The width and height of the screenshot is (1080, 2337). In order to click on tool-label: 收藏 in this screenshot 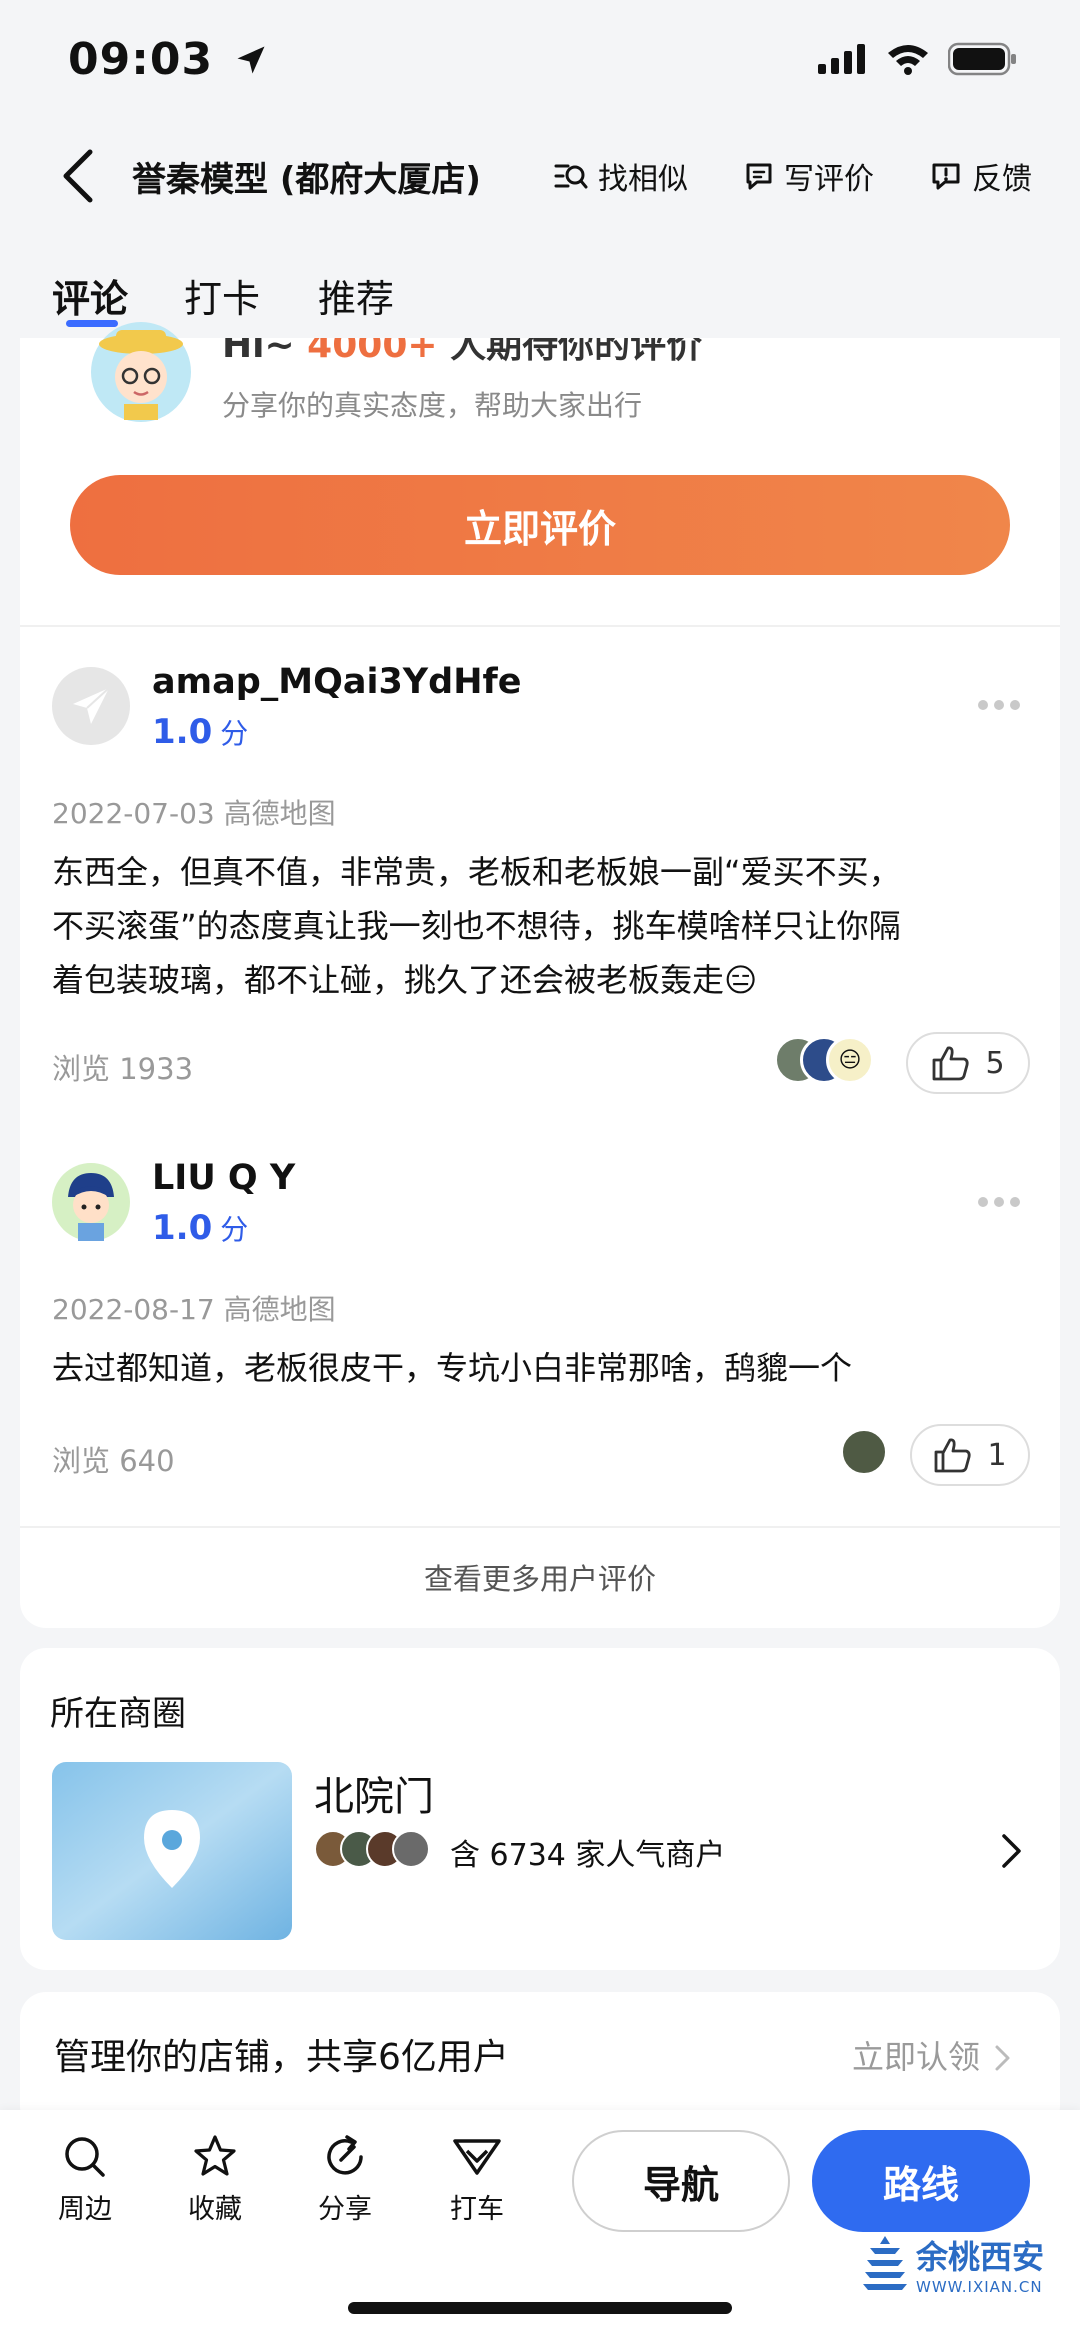, I will do `click(215, 2209)`.